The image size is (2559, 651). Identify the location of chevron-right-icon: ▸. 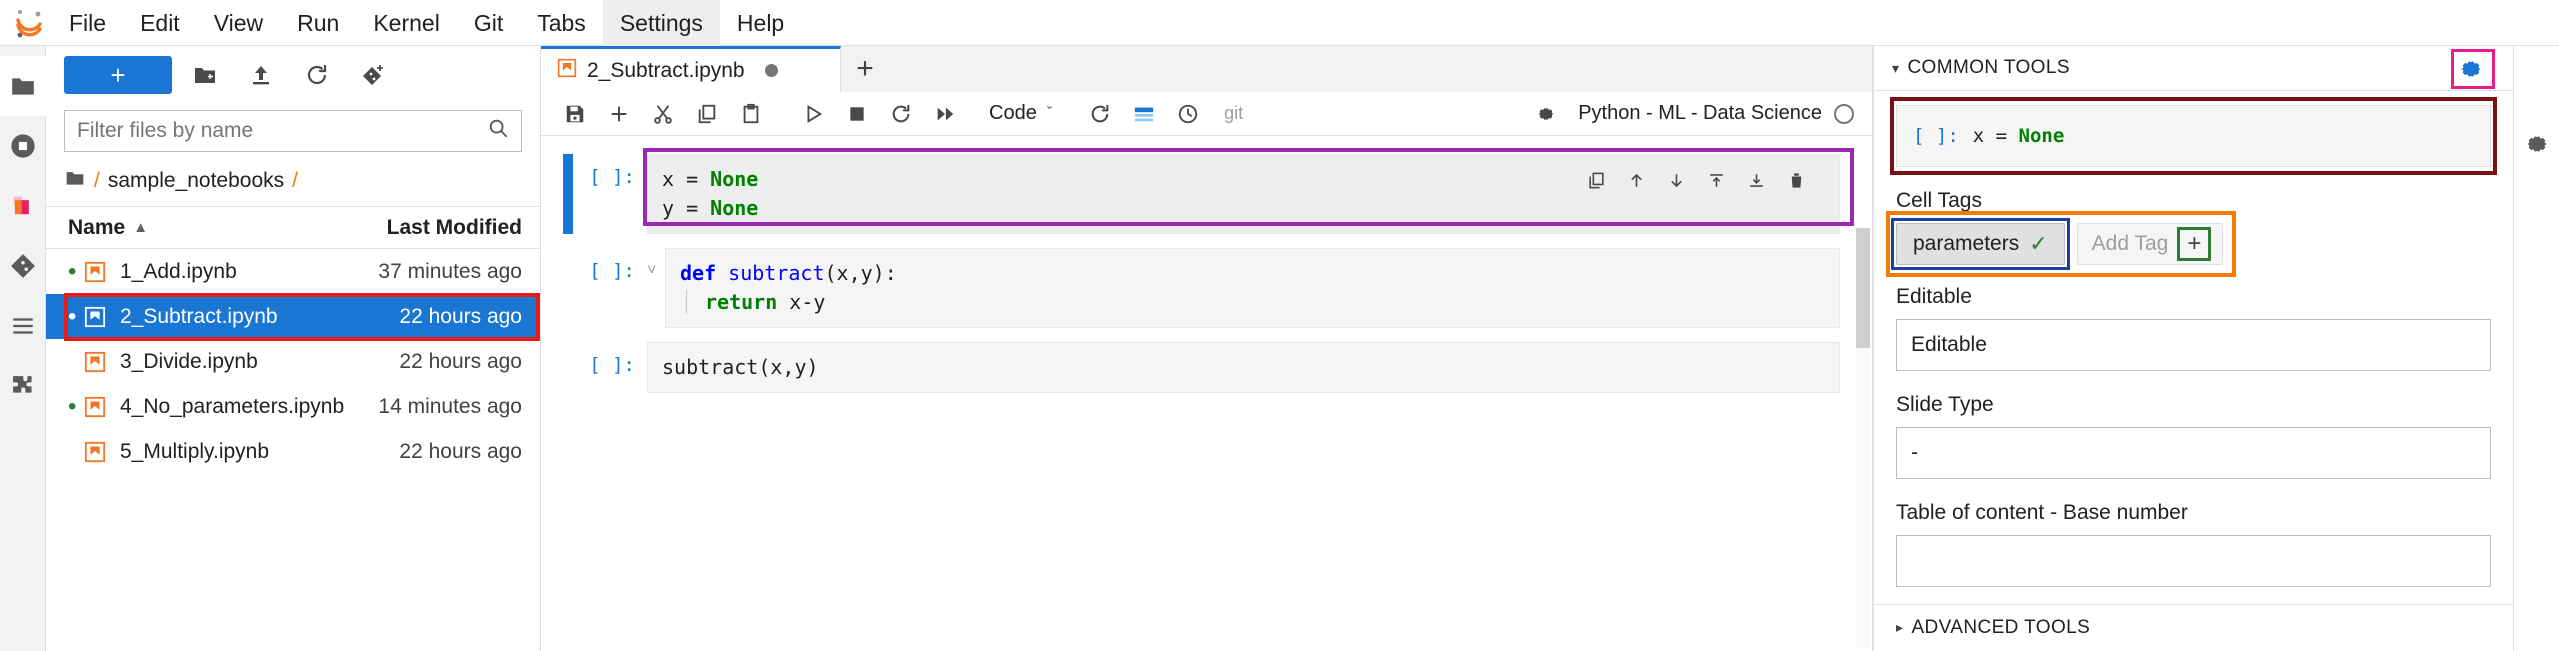
(1899, 627).